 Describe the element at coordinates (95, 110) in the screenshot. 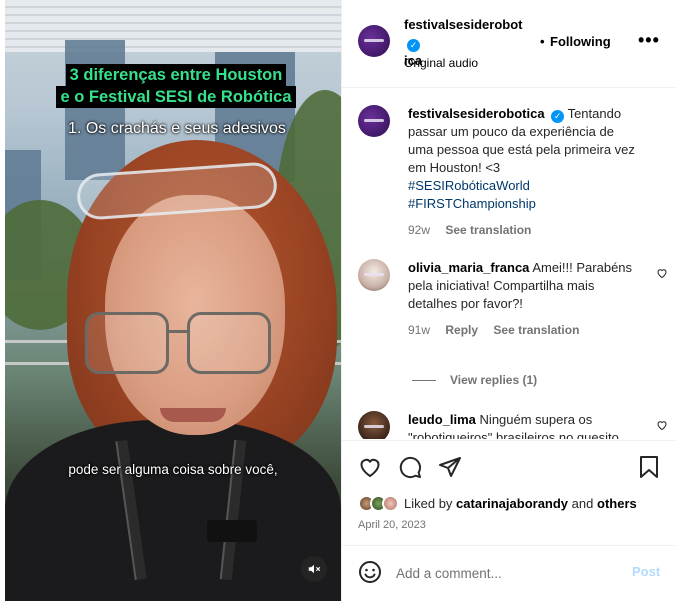

I see `background-building` at that location.